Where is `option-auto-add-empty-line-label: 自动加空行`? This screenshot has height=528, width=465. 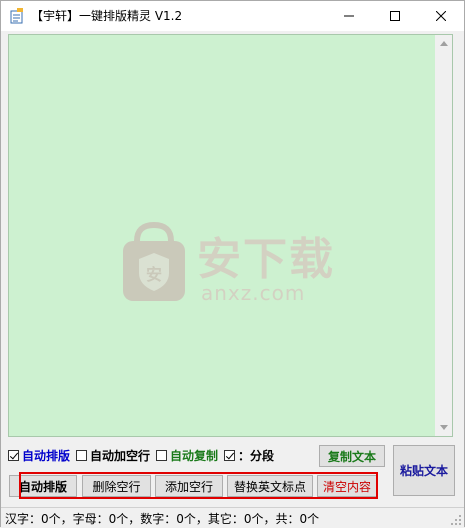 option-auto-add-empty-line-label: 自动加空行 is located at coordinates (120, 455).